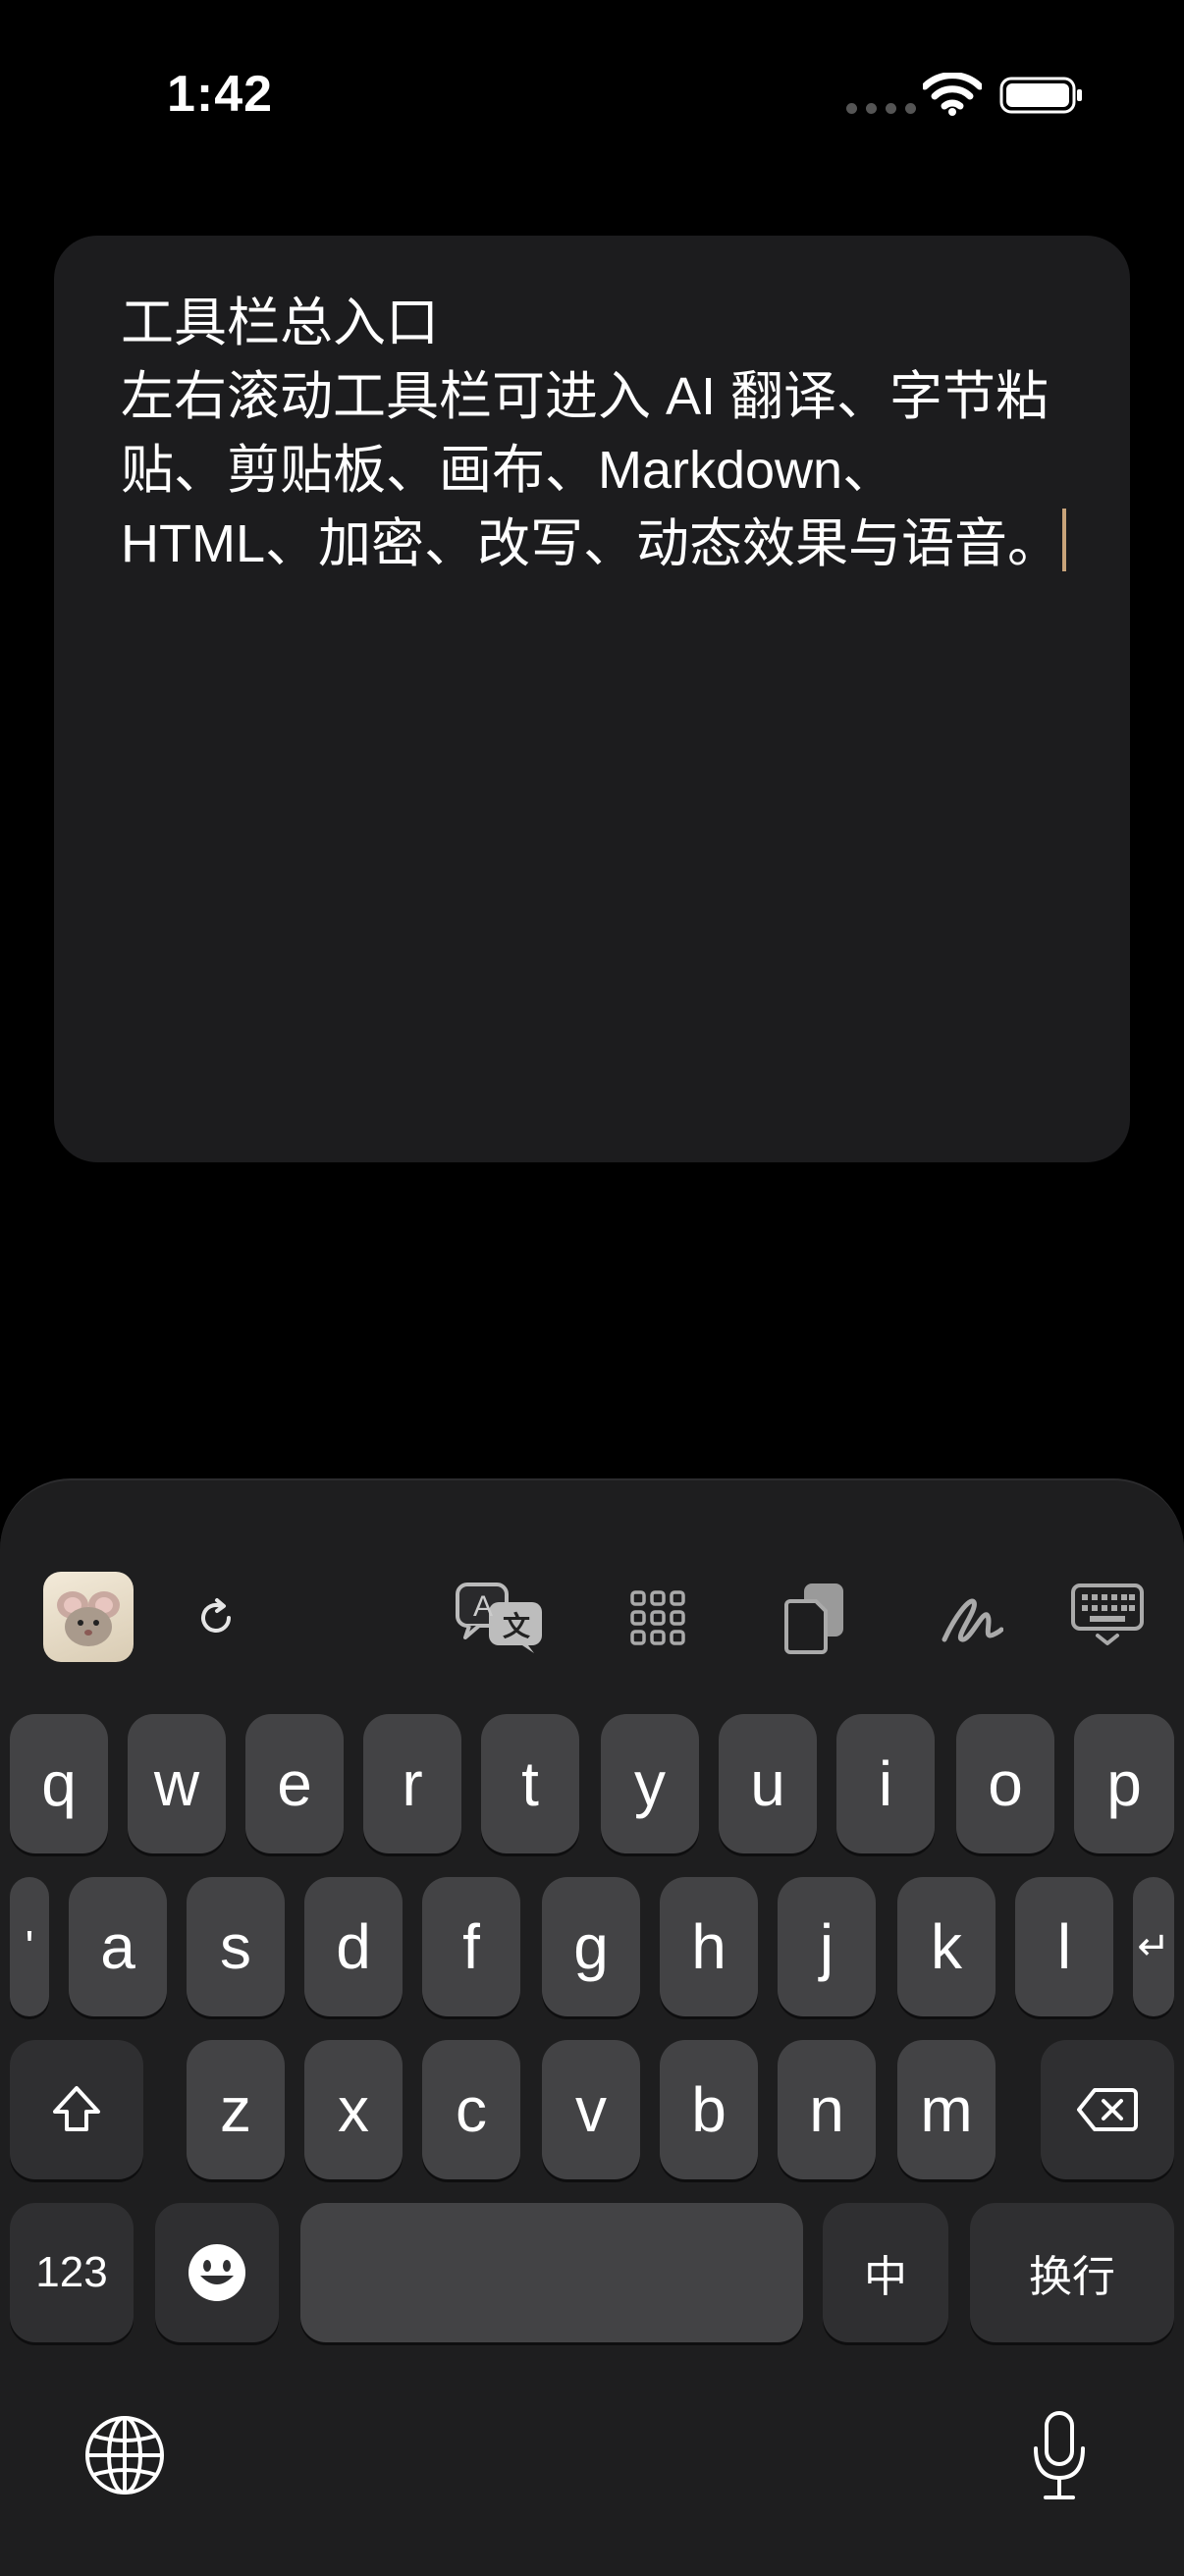 The height and width of the screenshot is (2576, 1184). I want to click on emoji-icon, so click(216, 2272).